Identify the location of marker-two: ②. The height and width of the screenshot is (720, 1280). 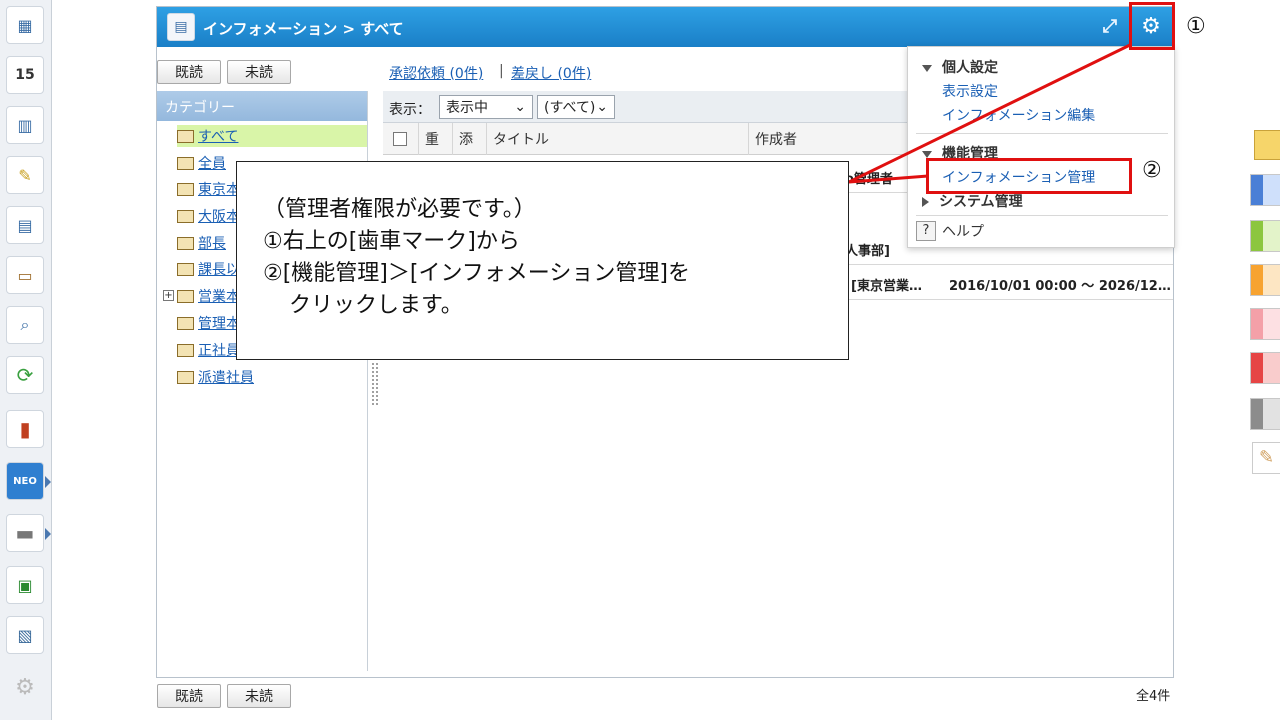
(1152, 170).